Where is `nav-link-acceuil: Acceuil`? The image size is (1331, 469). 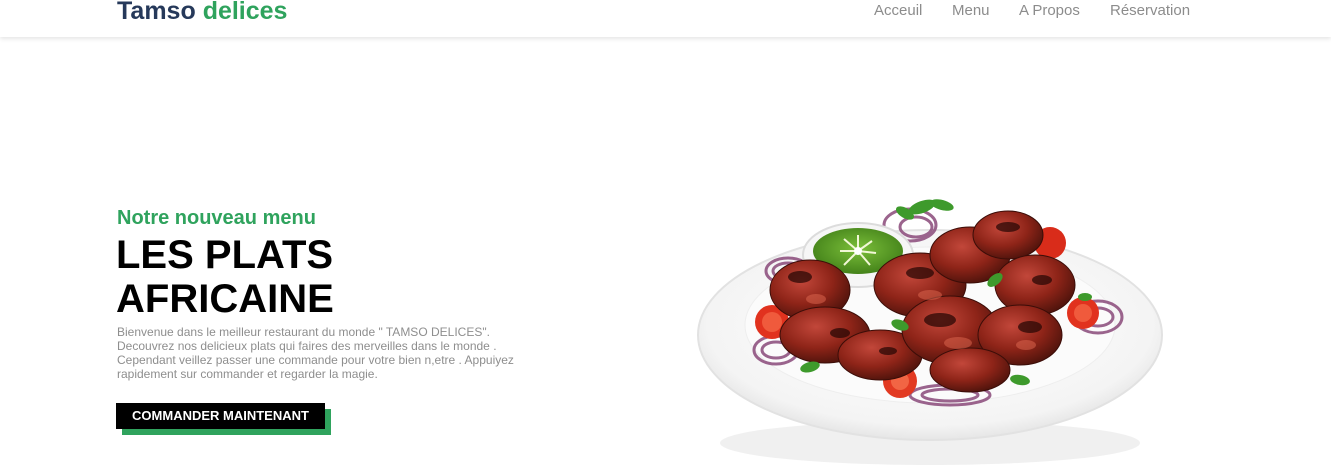
nav-link-acceuil: Acceuil is located at coordinates (898, 11).